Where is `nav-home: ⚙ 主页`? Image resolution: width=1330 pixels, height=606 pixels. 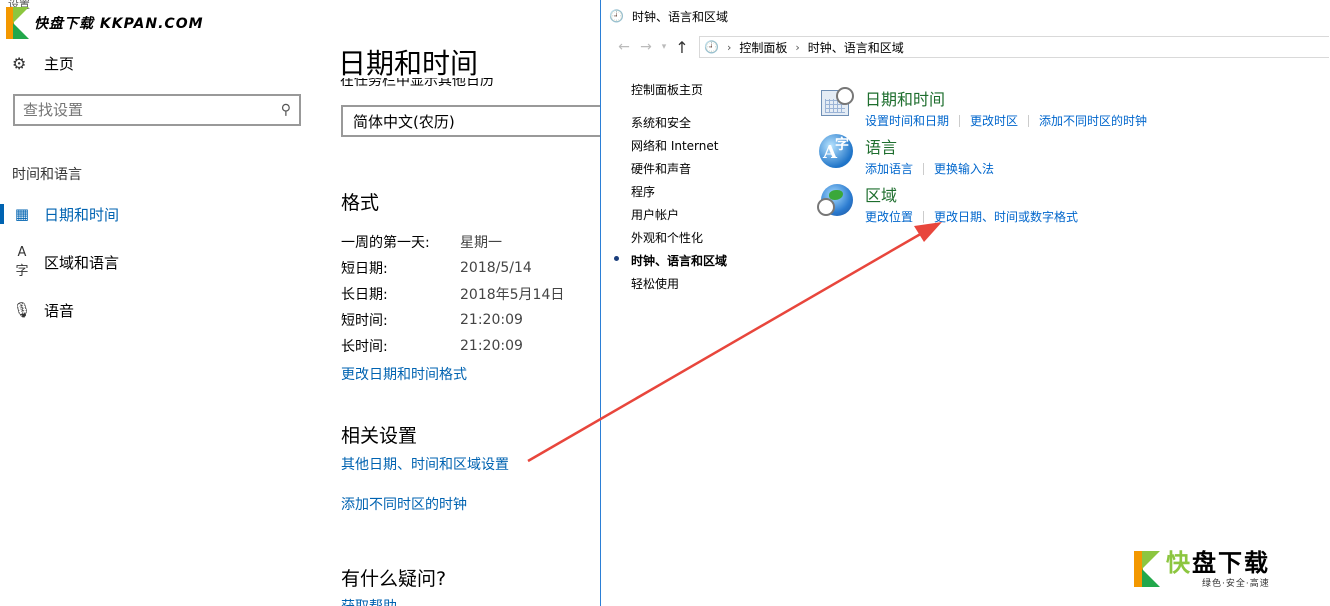
nav-home: ⚙ 主页 is located at coordinates (43, 63).